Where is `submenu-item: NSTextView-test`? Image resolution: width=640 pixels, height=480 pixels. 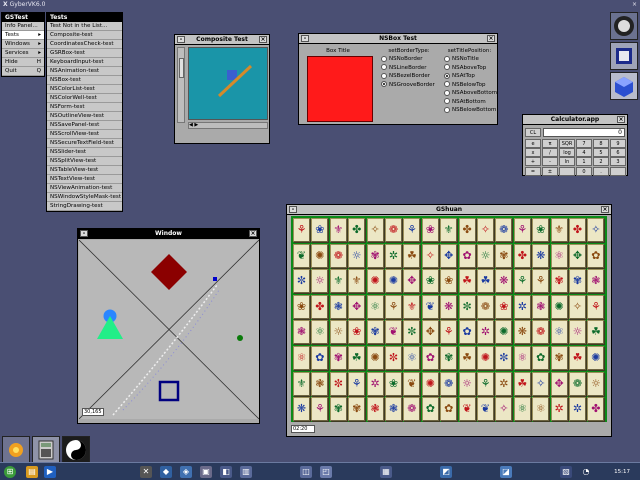 submenu-item: NSTextView-test is located at coordinates (84, 179).